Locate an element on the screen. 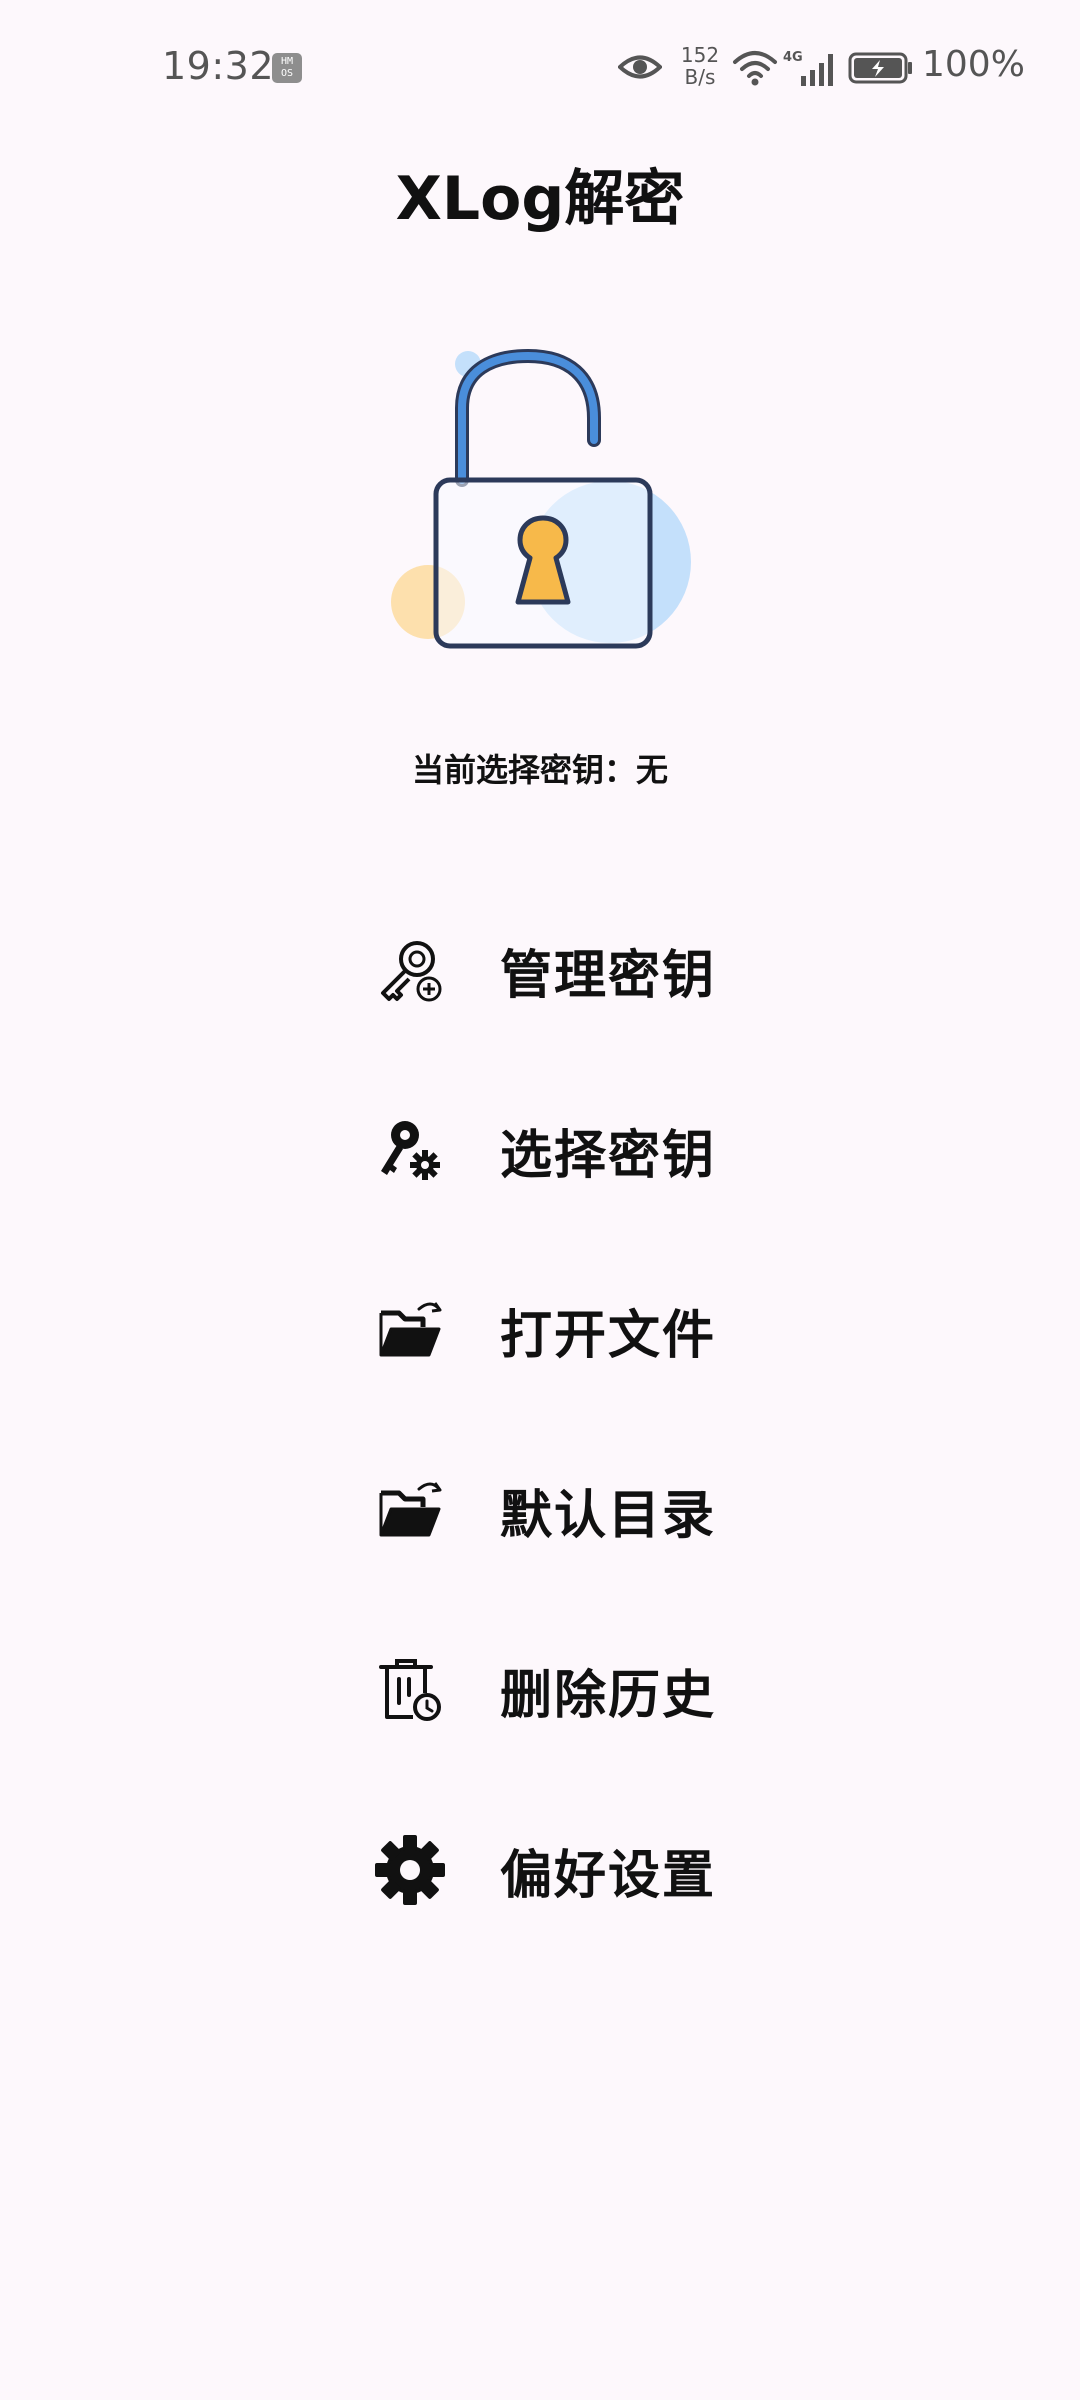 The width and height of the screenshot is (1080, 2400). net-speed-value: 152 is located at coordinates (700, 55).